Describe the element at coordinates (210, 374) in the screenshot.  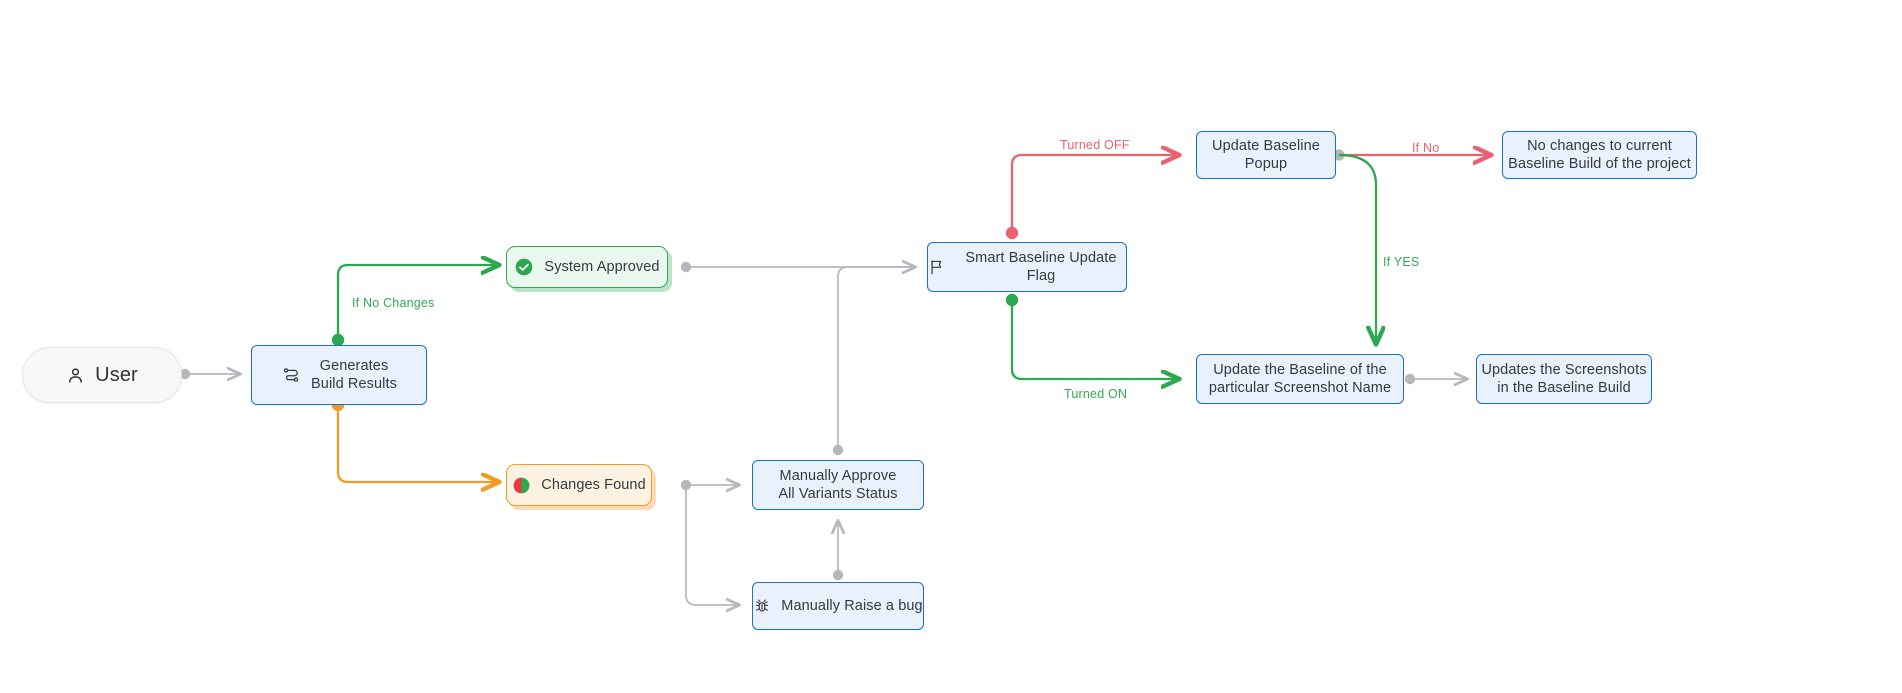
I see `edge-user-to-generates` at that location.